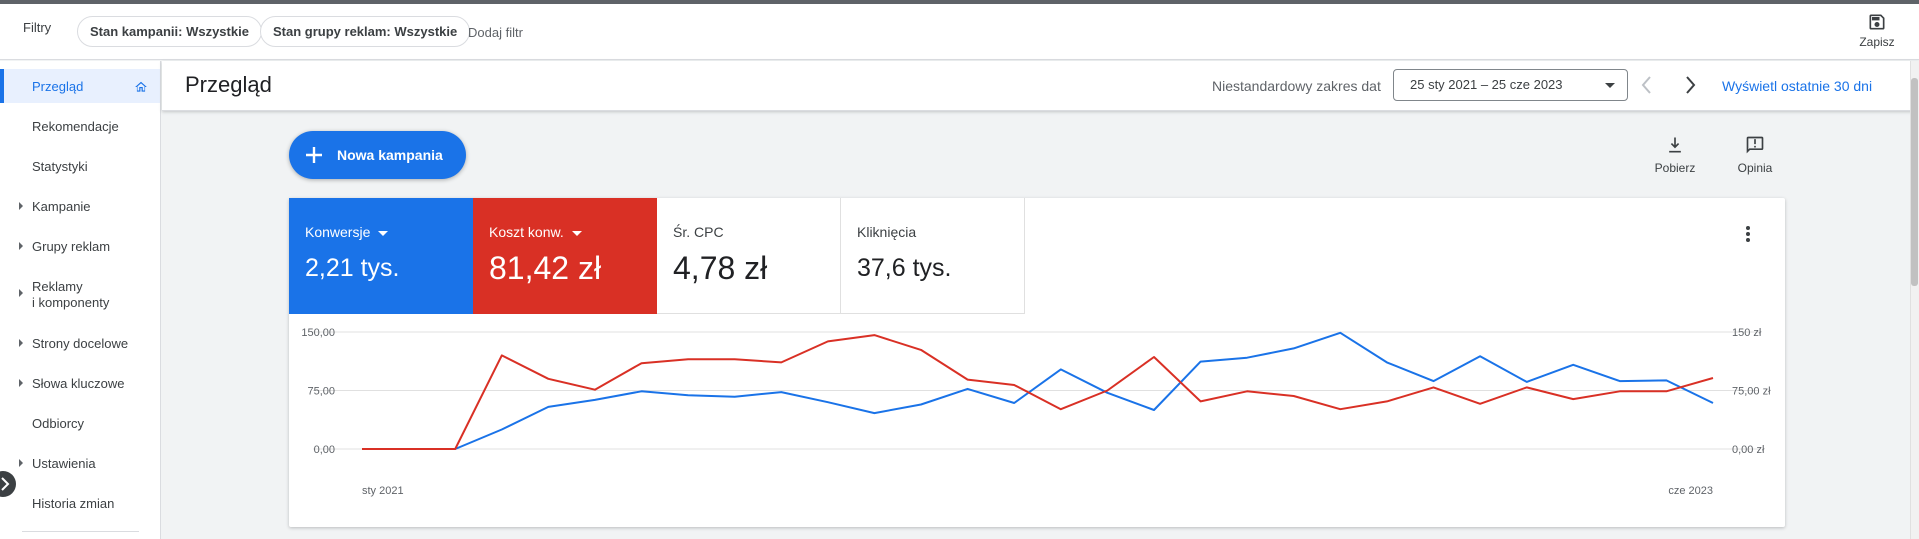 This screenshot has width=1919, height=539. Describe the element at coordinates (698, 232) in the screenshot. I see `metric-label: Śr. CPC` at that location.